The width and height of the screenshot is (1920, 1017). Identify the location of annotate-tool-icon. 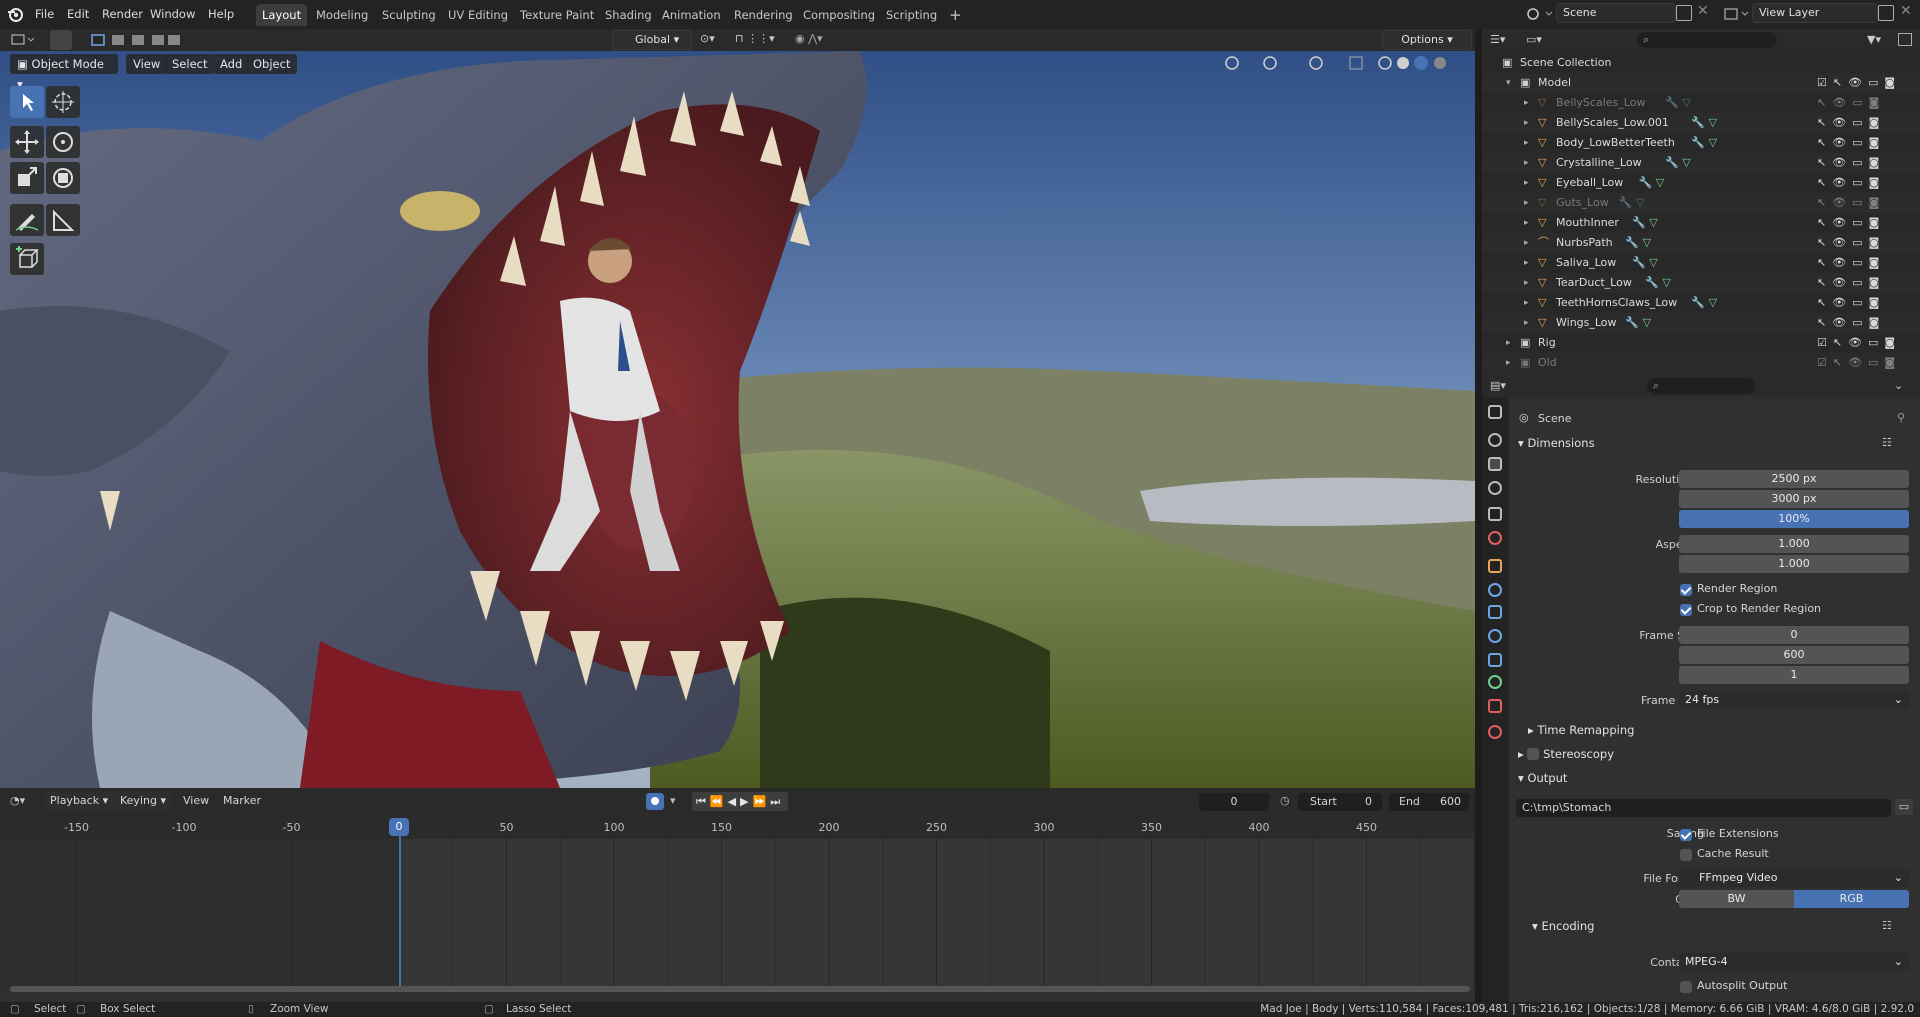
(27, 220).